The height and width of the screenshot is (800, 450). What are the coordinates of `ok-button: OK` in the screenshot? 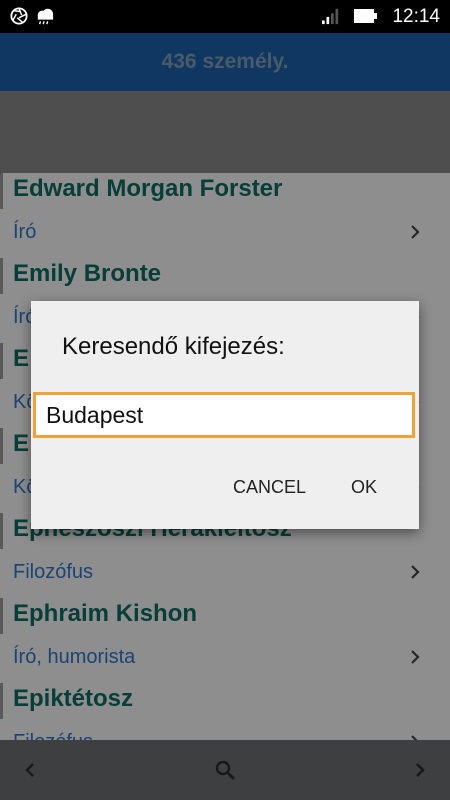 It's located at (364, 487).